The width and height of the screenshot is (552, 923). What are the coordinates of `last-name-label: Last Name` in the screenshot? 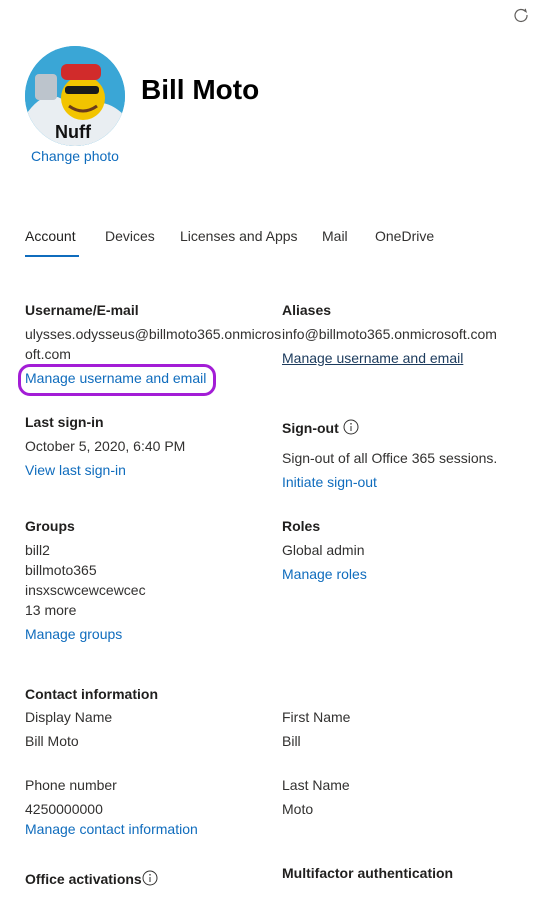 It's located at (316, 785).